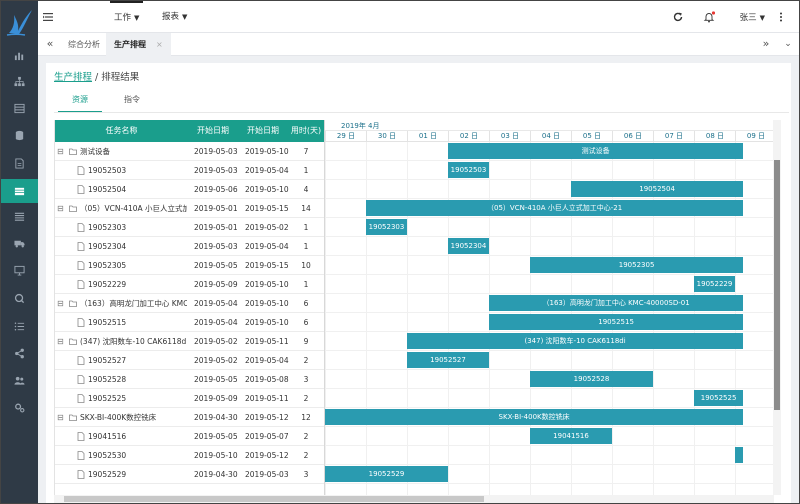  I want to click on column-header-start: 开始日期, so click(213, 131).